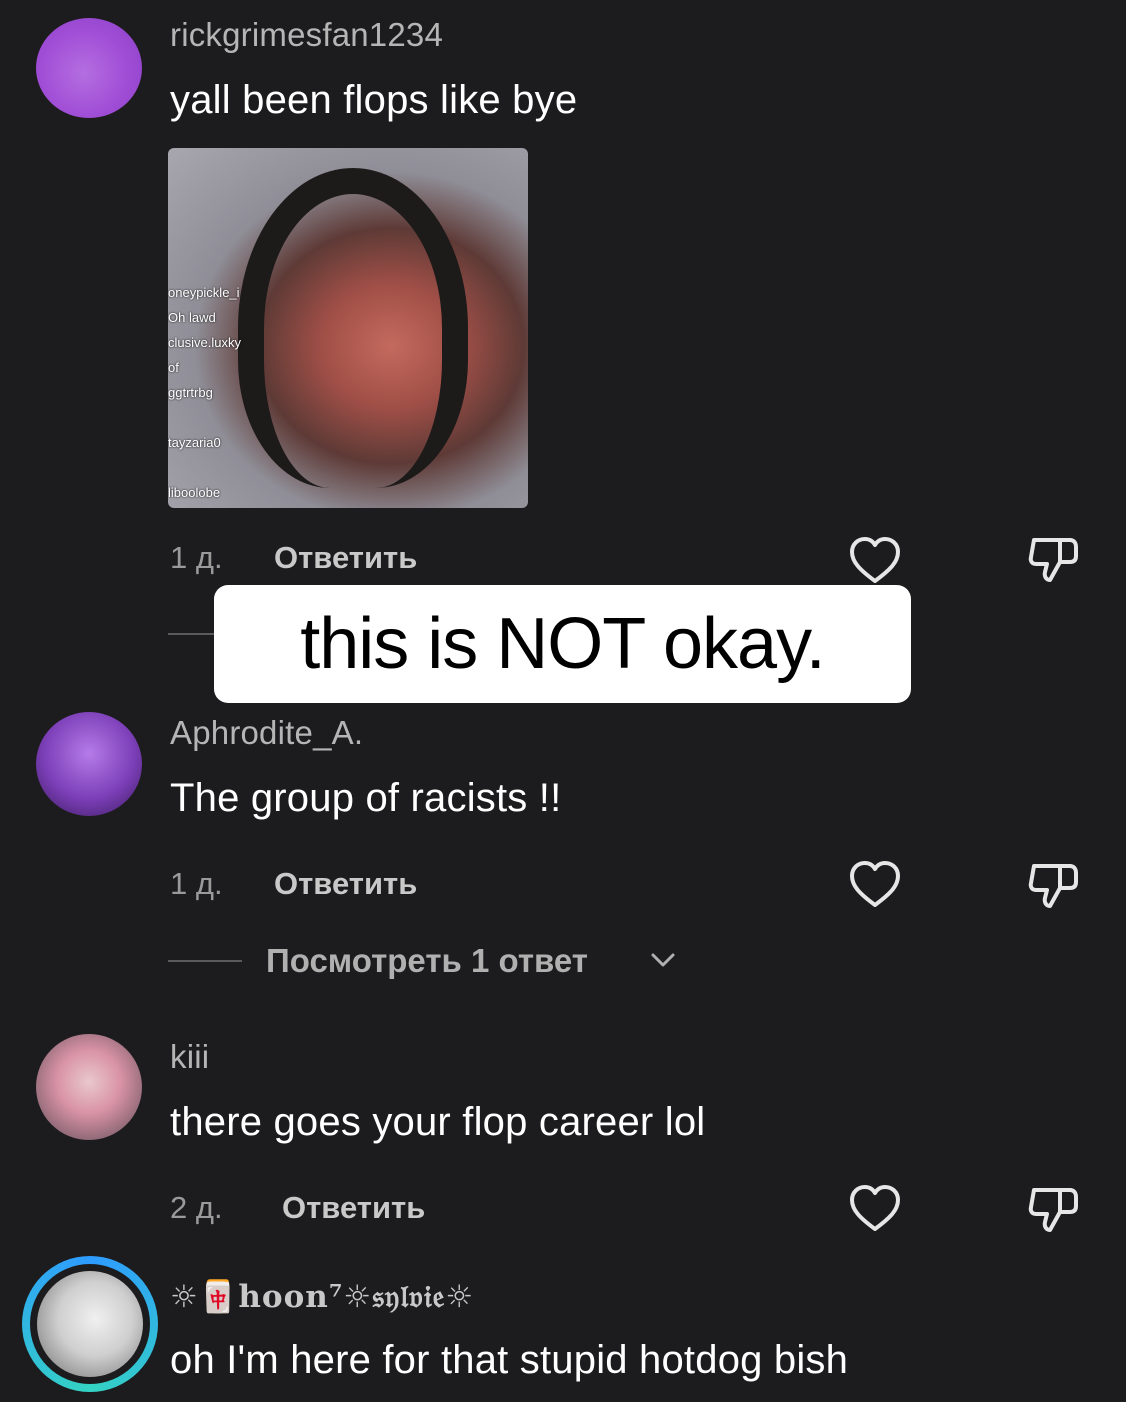 This screenshot has width=1126, height=1402. What do you see at coordinates (190, 392) in the screenshot?
I see `overlay-line: ggtrtrbg` at bounding box center [190, 392].